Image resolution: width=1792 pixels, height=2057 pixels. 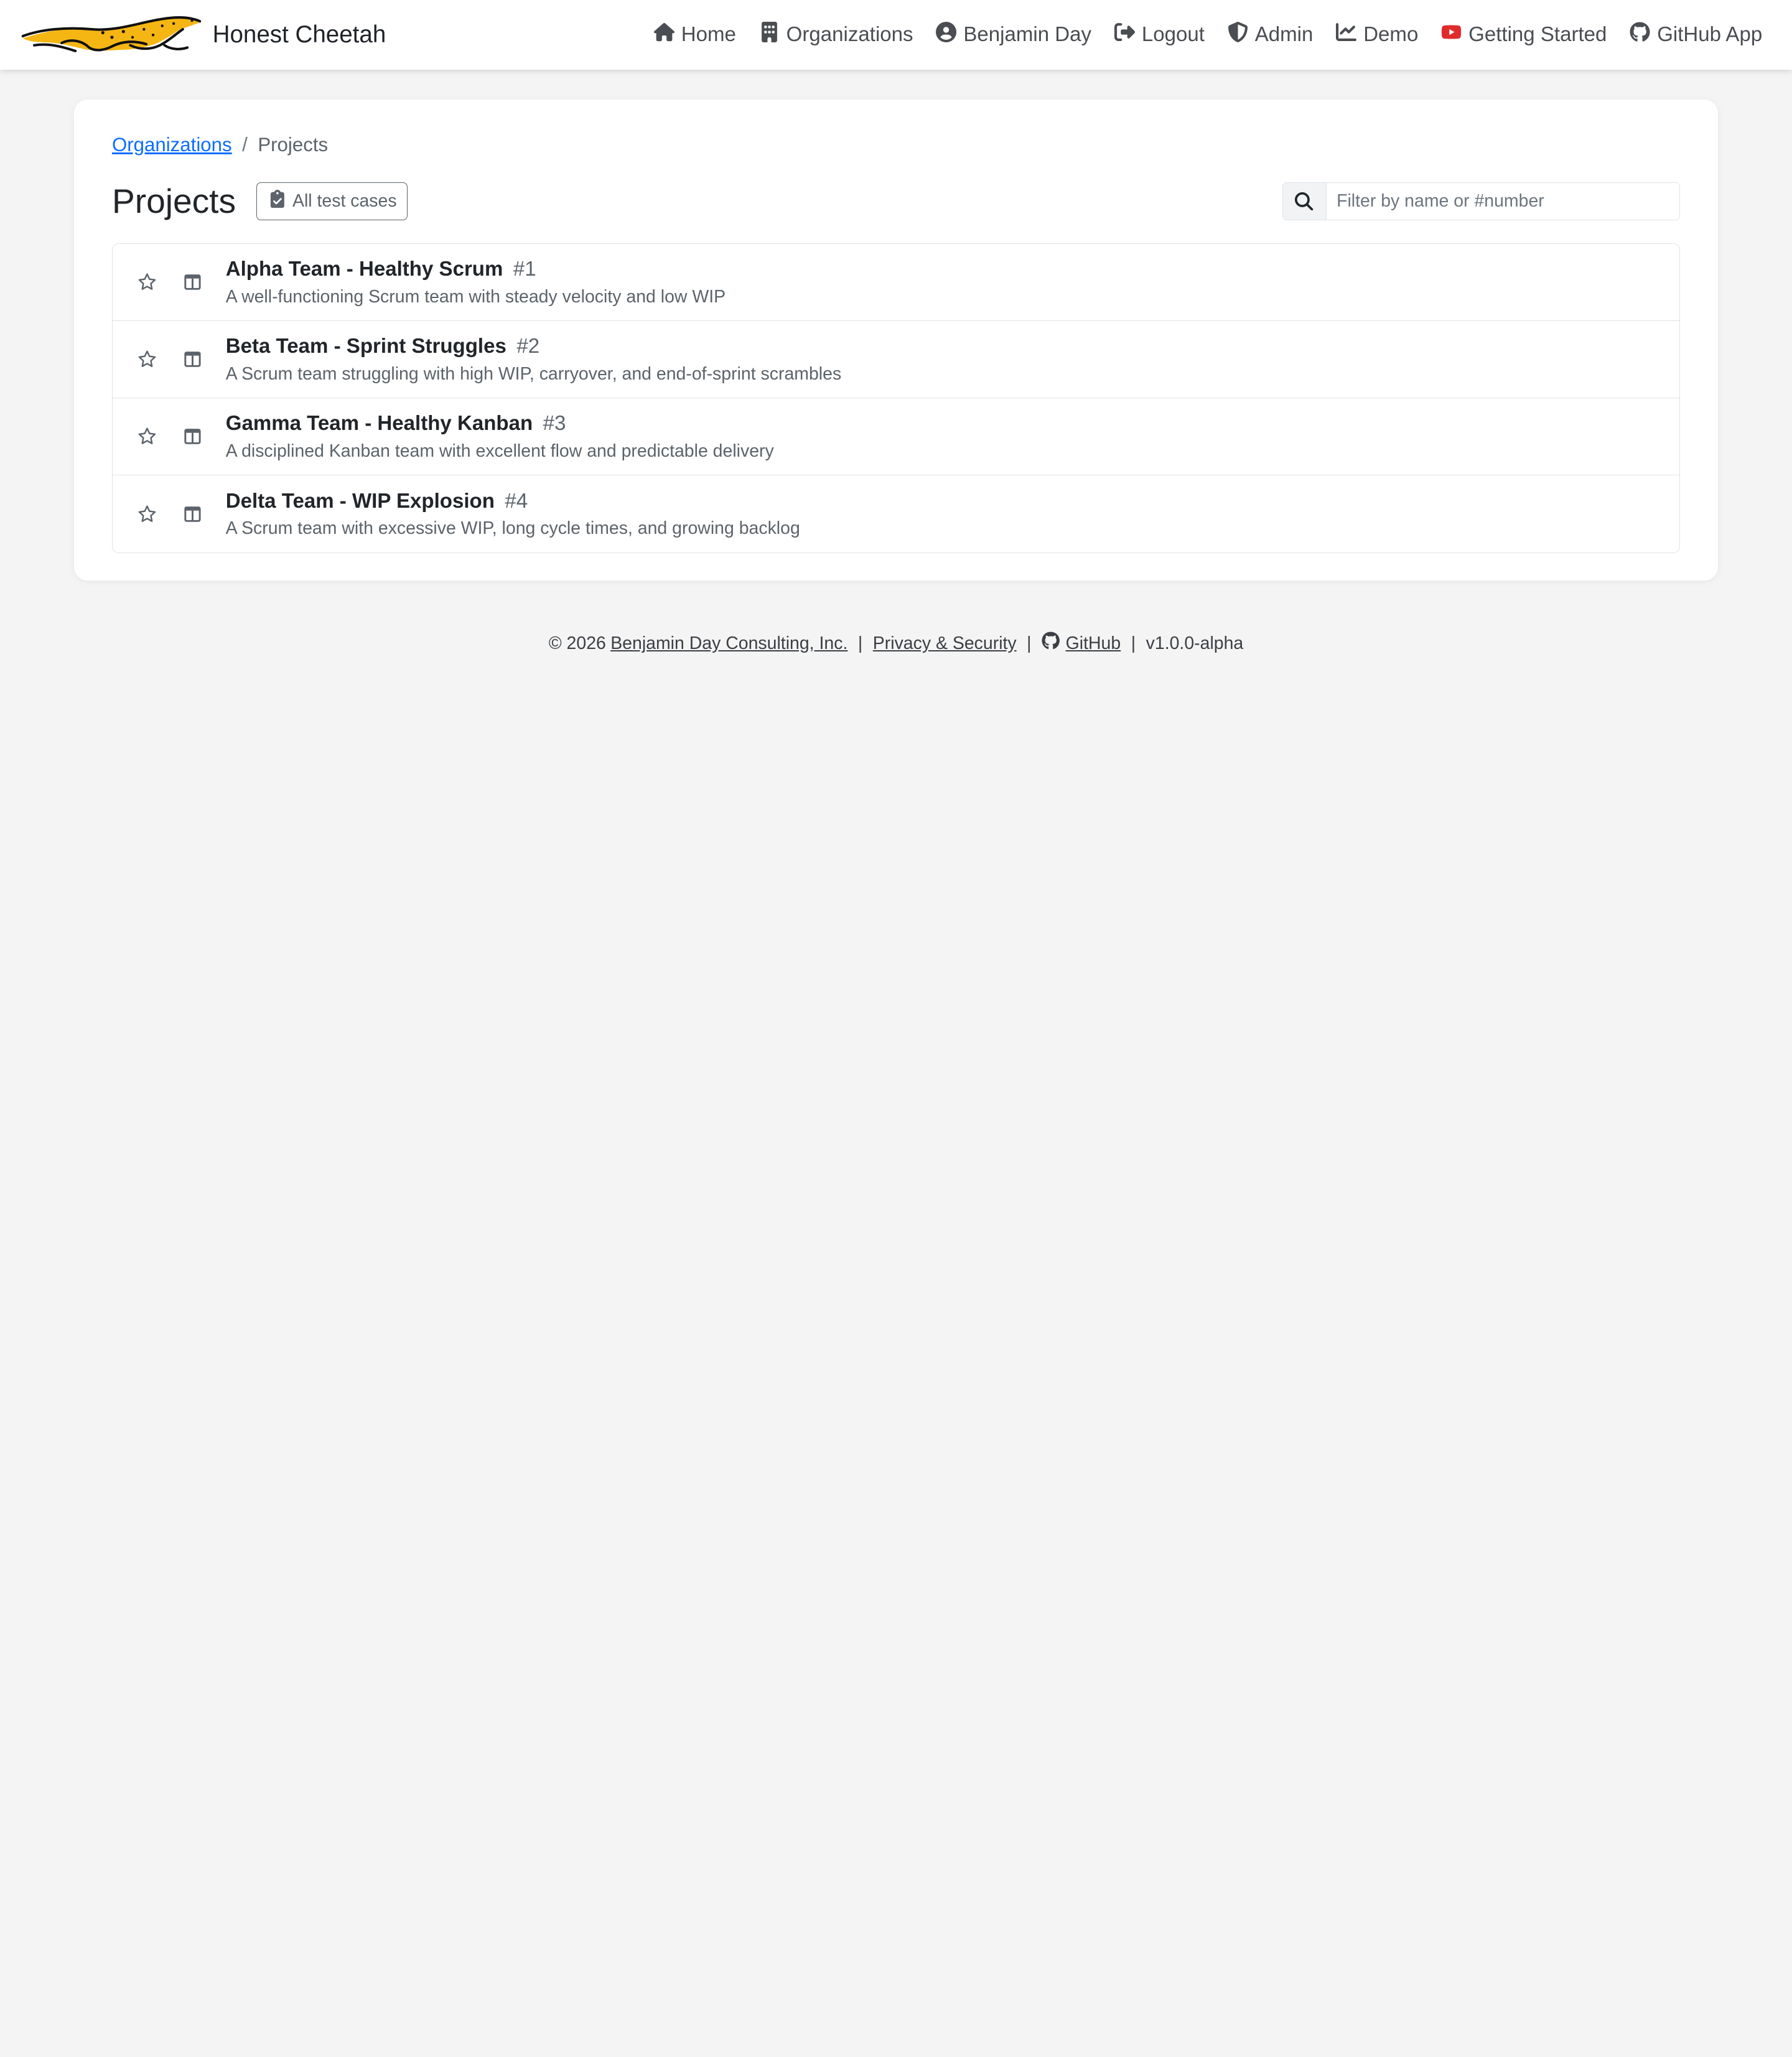 What do you see at coordinates (112, 34) in the screenshot?
I see `cheetah-logo-icon` at bounding box center [112, 34].